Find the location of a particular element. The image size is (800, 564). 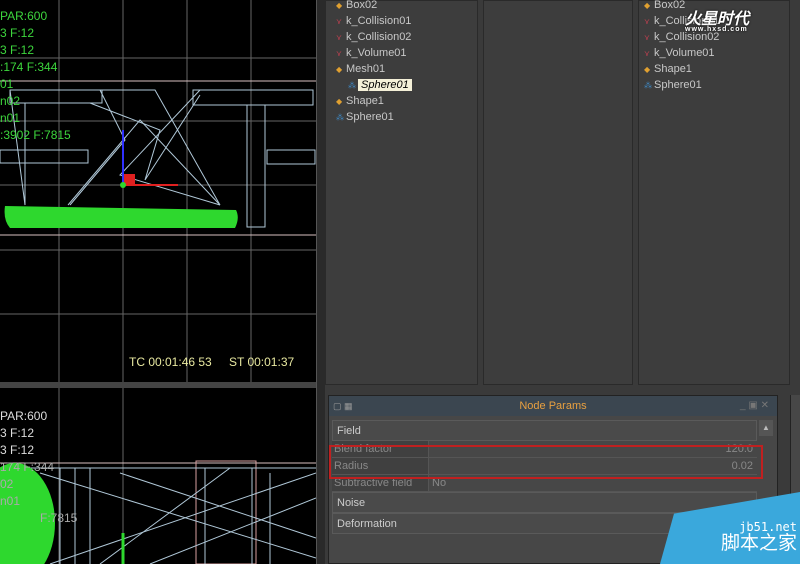

viewport-bottom: PAR:600 3 F:12 3 F:12 174 F:344 02 n01 F:7815 is located at coordinates (158, 476).